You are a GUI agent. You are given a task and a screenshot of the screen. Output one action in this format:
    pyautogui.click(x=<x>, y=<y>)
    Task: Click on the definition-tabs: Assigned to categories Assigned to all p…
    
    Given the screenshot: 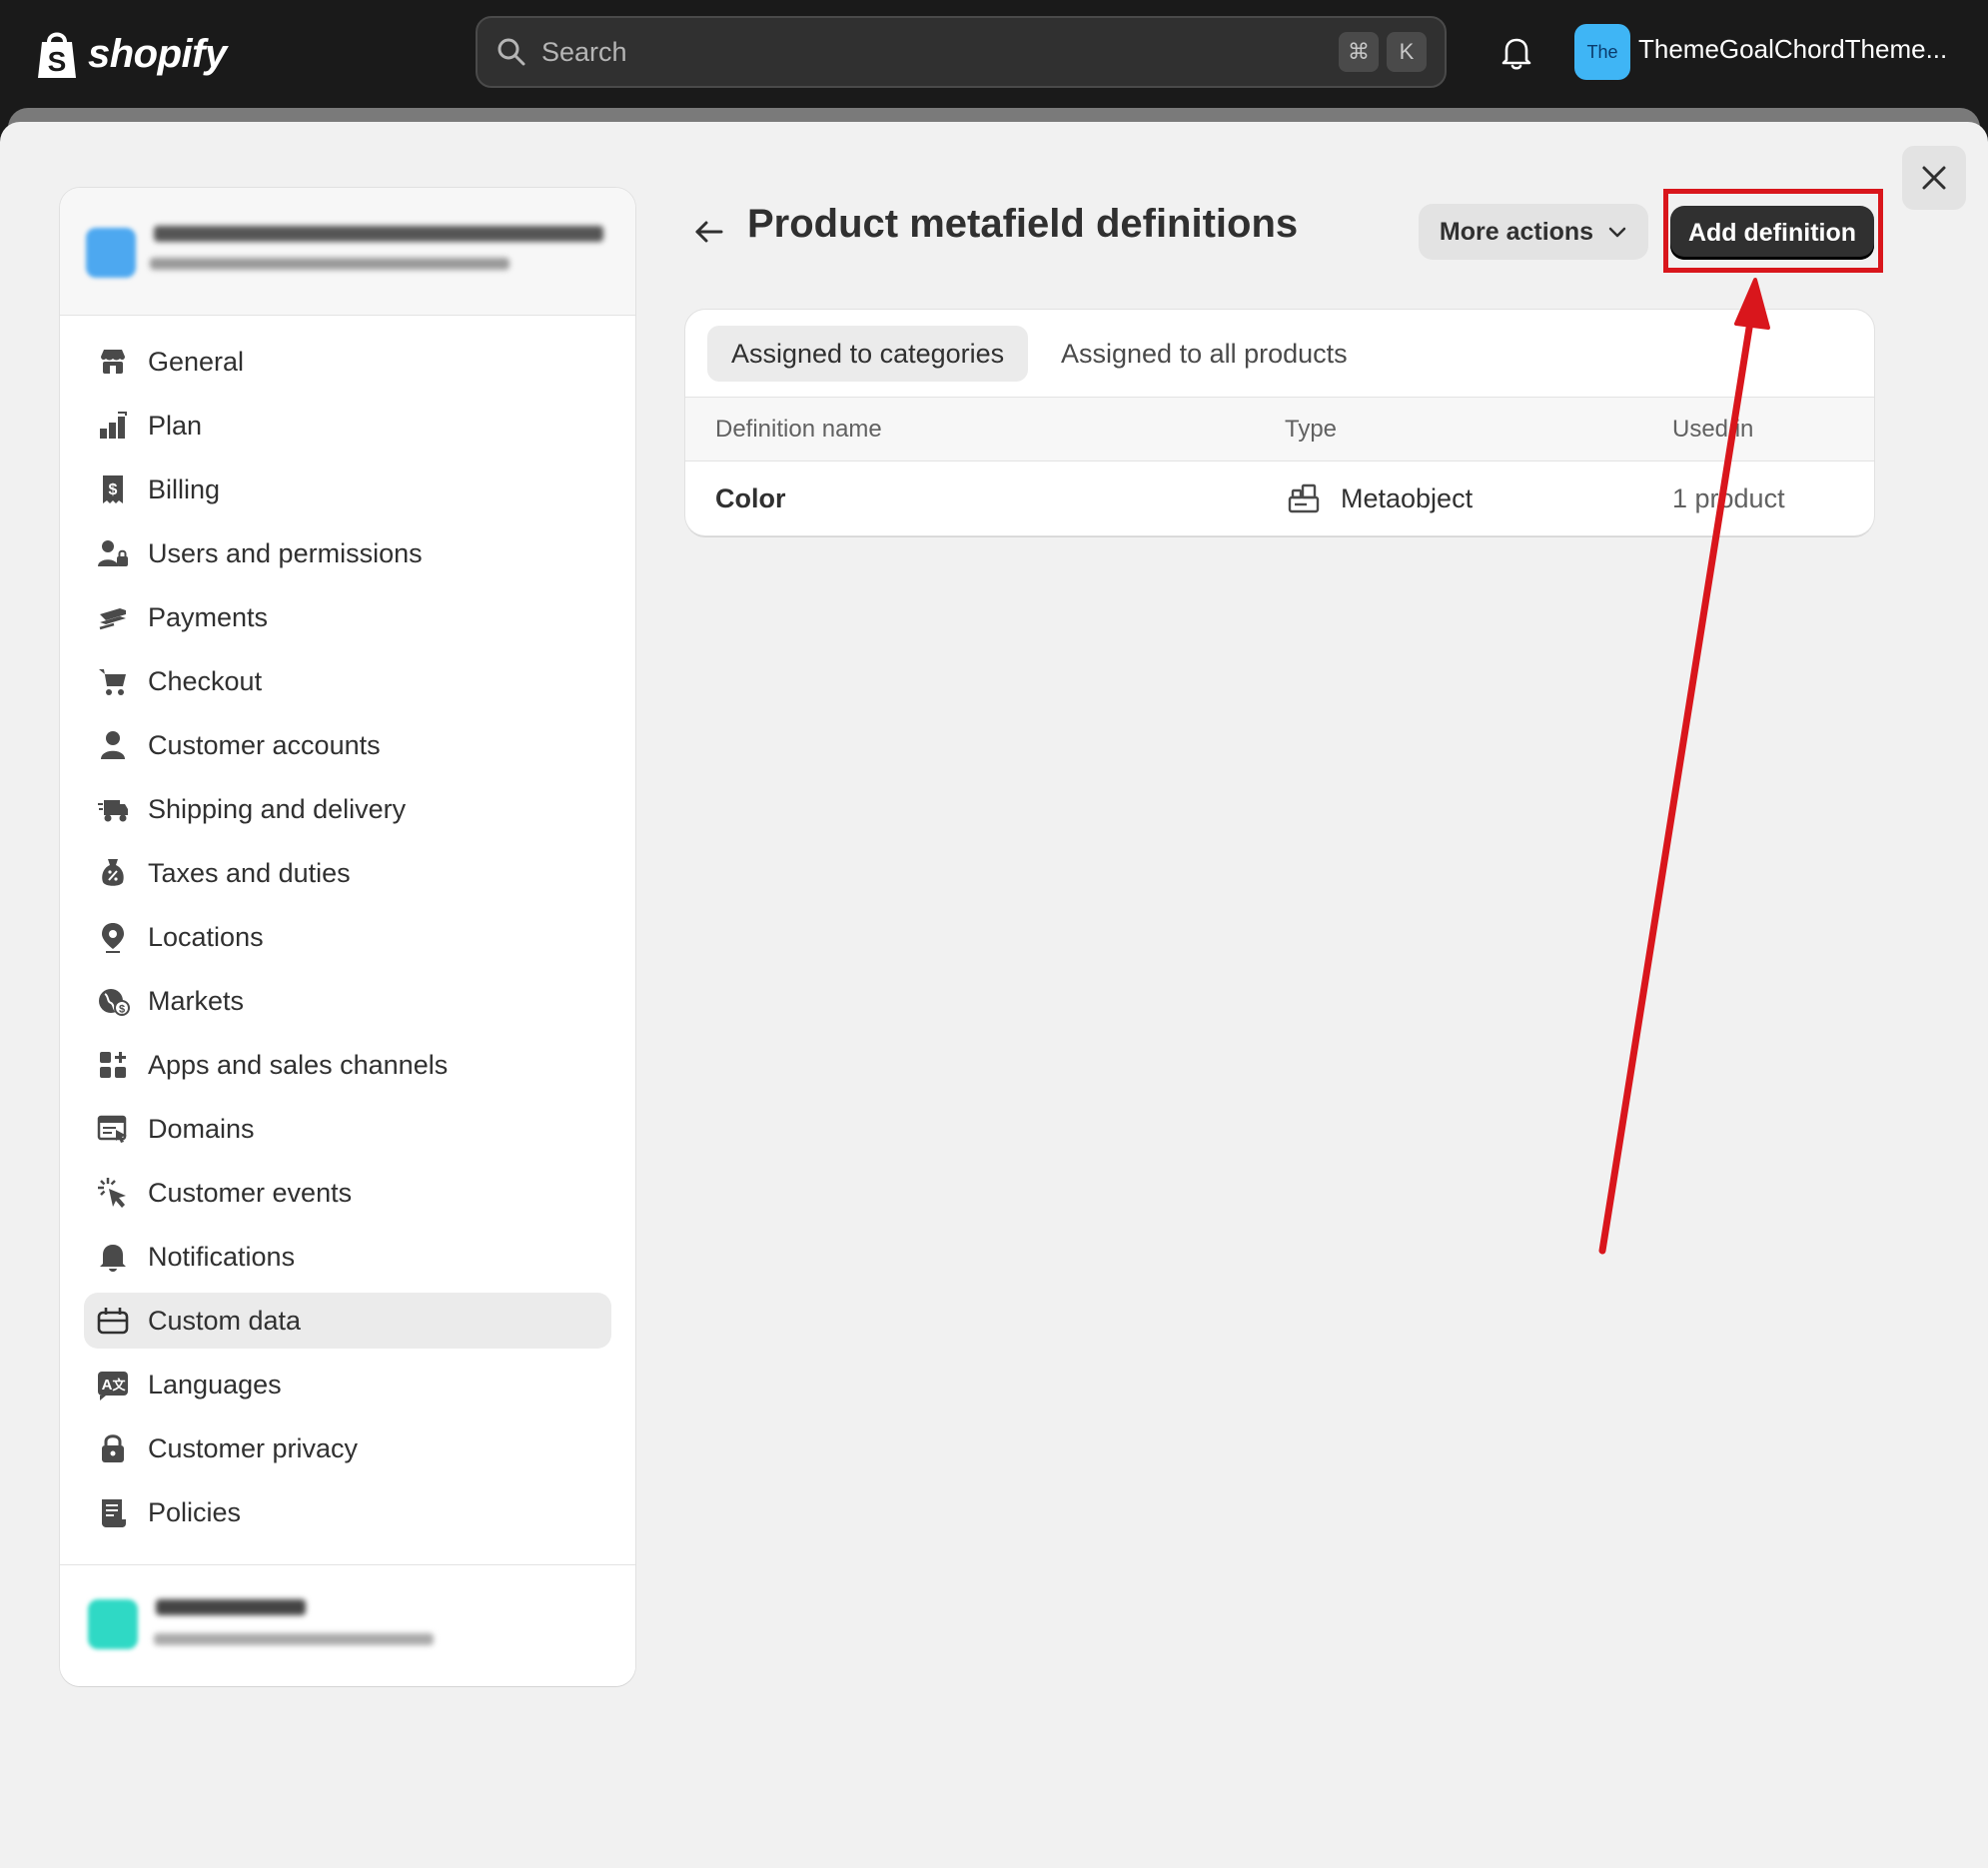 What is the action you would take?
    pyautogui.click(x=1279, y=354)
    